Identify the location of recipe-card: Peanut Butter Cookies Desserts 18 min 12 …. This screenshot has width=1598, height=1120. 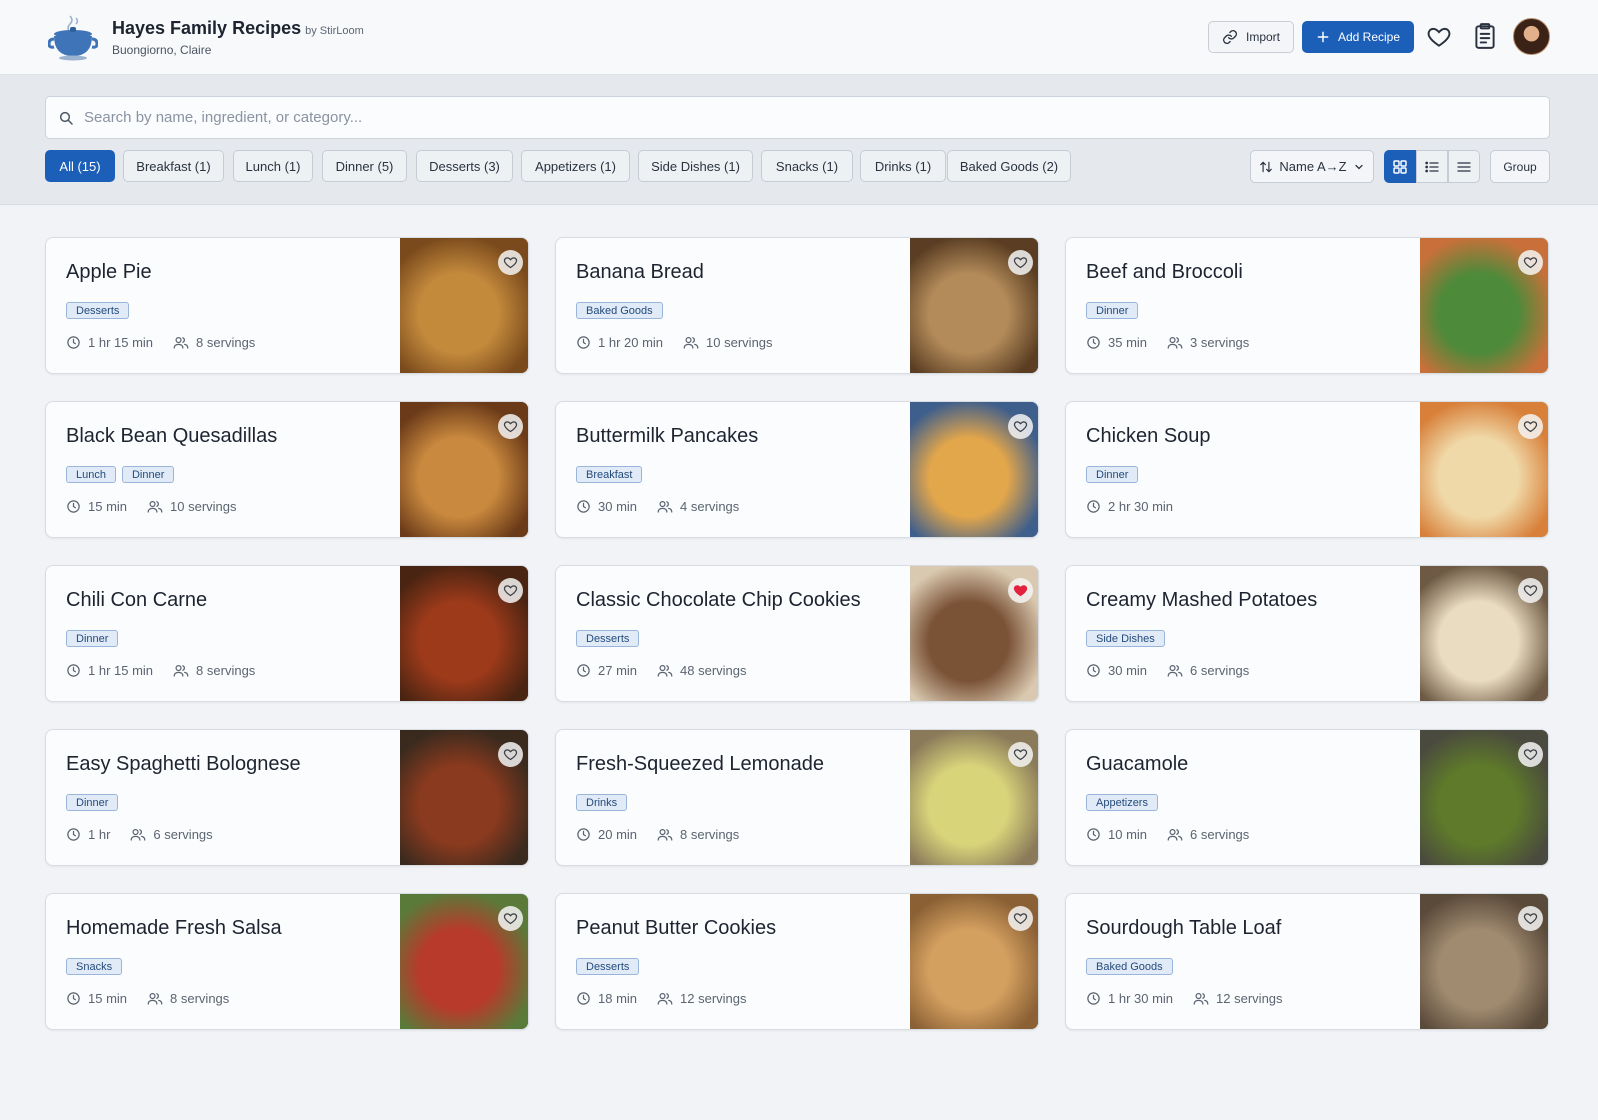
(797, 961).